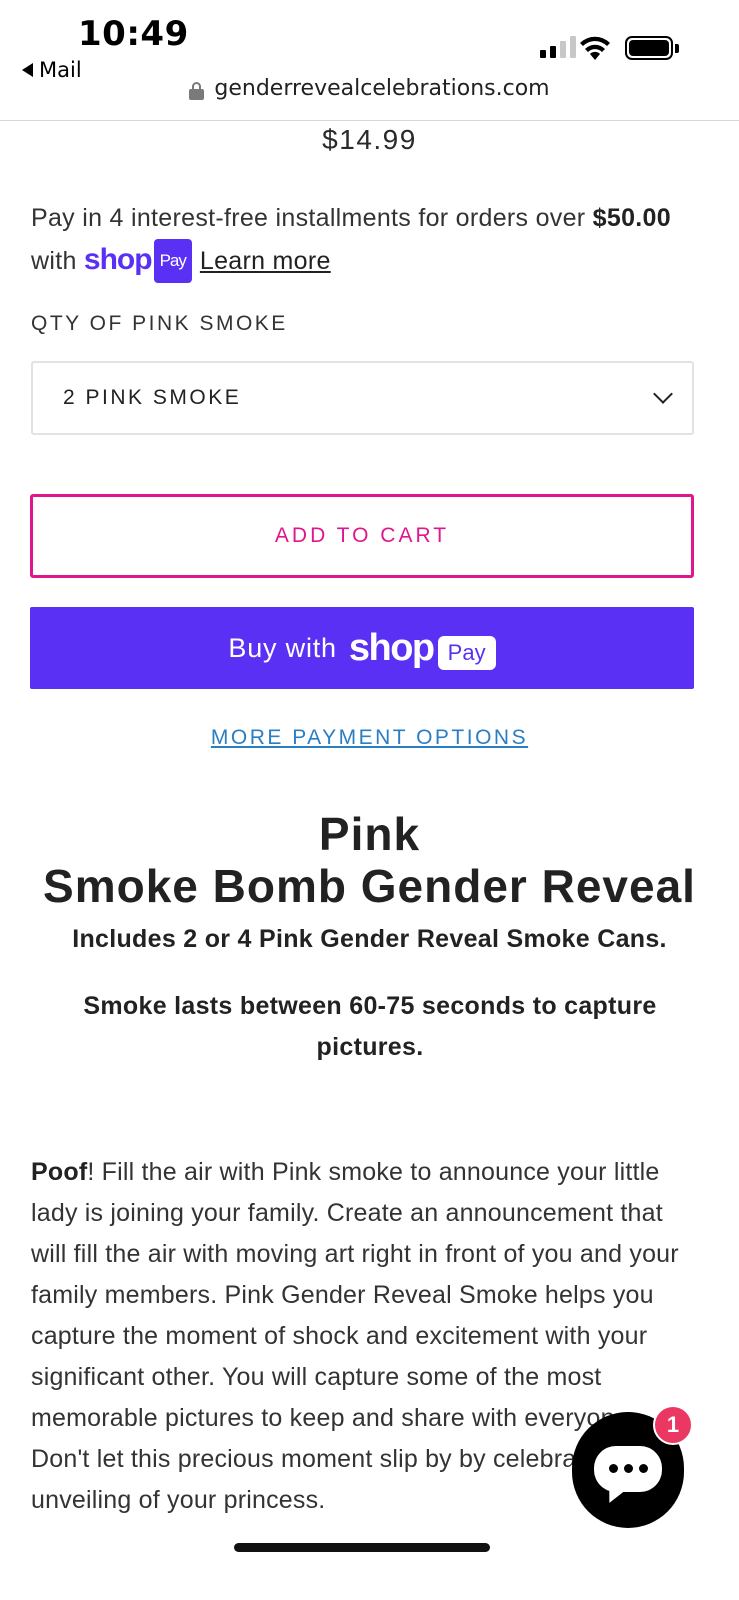 The height and width of the screenshot is (1600, 739). I want to click on cellular-signal-icon, so click(558, 47).